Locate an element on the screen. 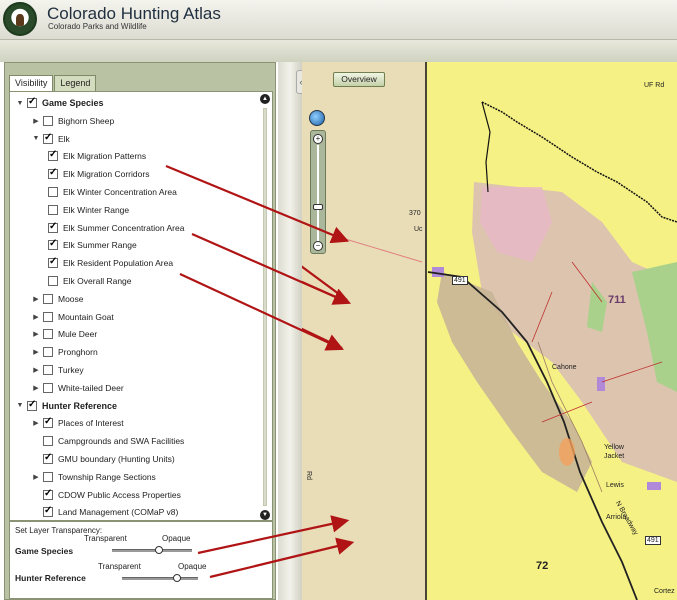  layer-row: Campgrounds and SWA Facilities is located at coordinates (108, 441).